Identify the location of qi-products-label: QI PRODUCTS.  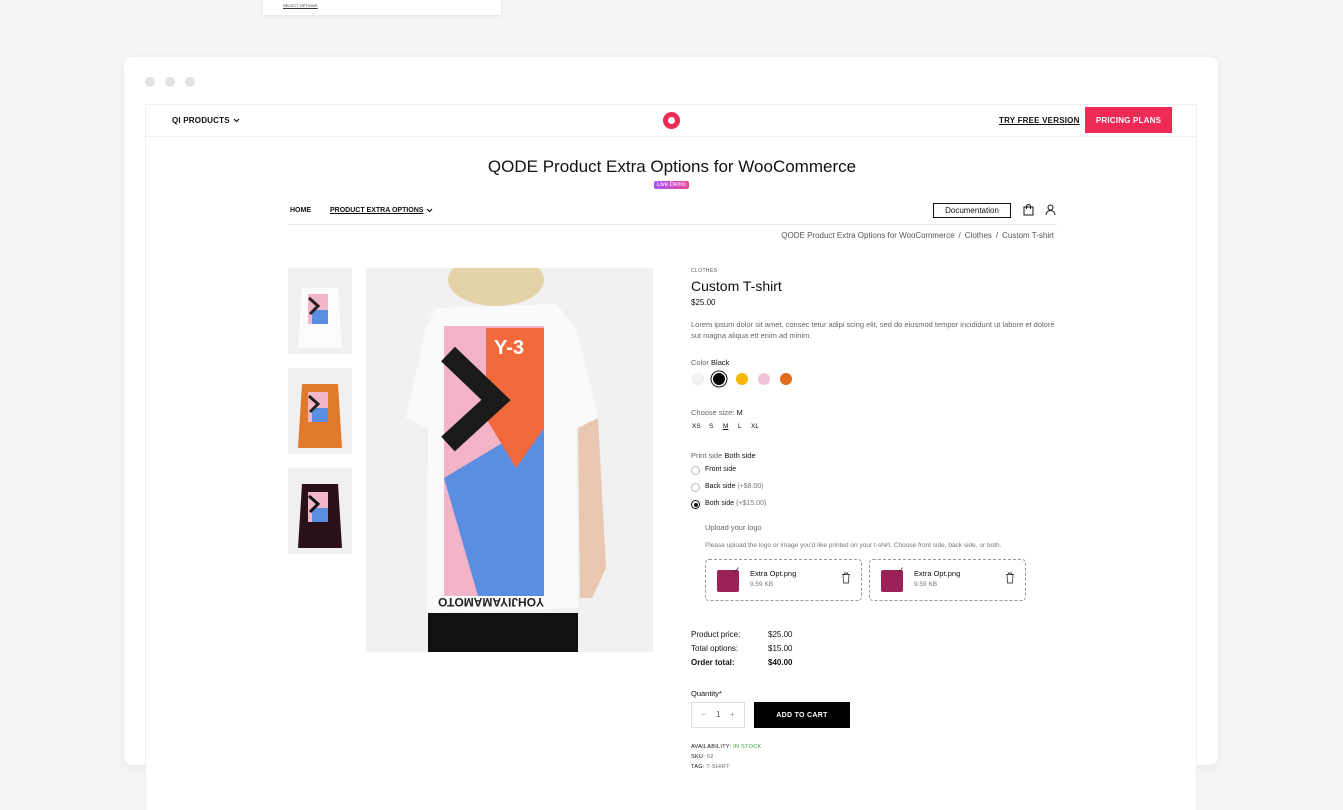
(201, 120).